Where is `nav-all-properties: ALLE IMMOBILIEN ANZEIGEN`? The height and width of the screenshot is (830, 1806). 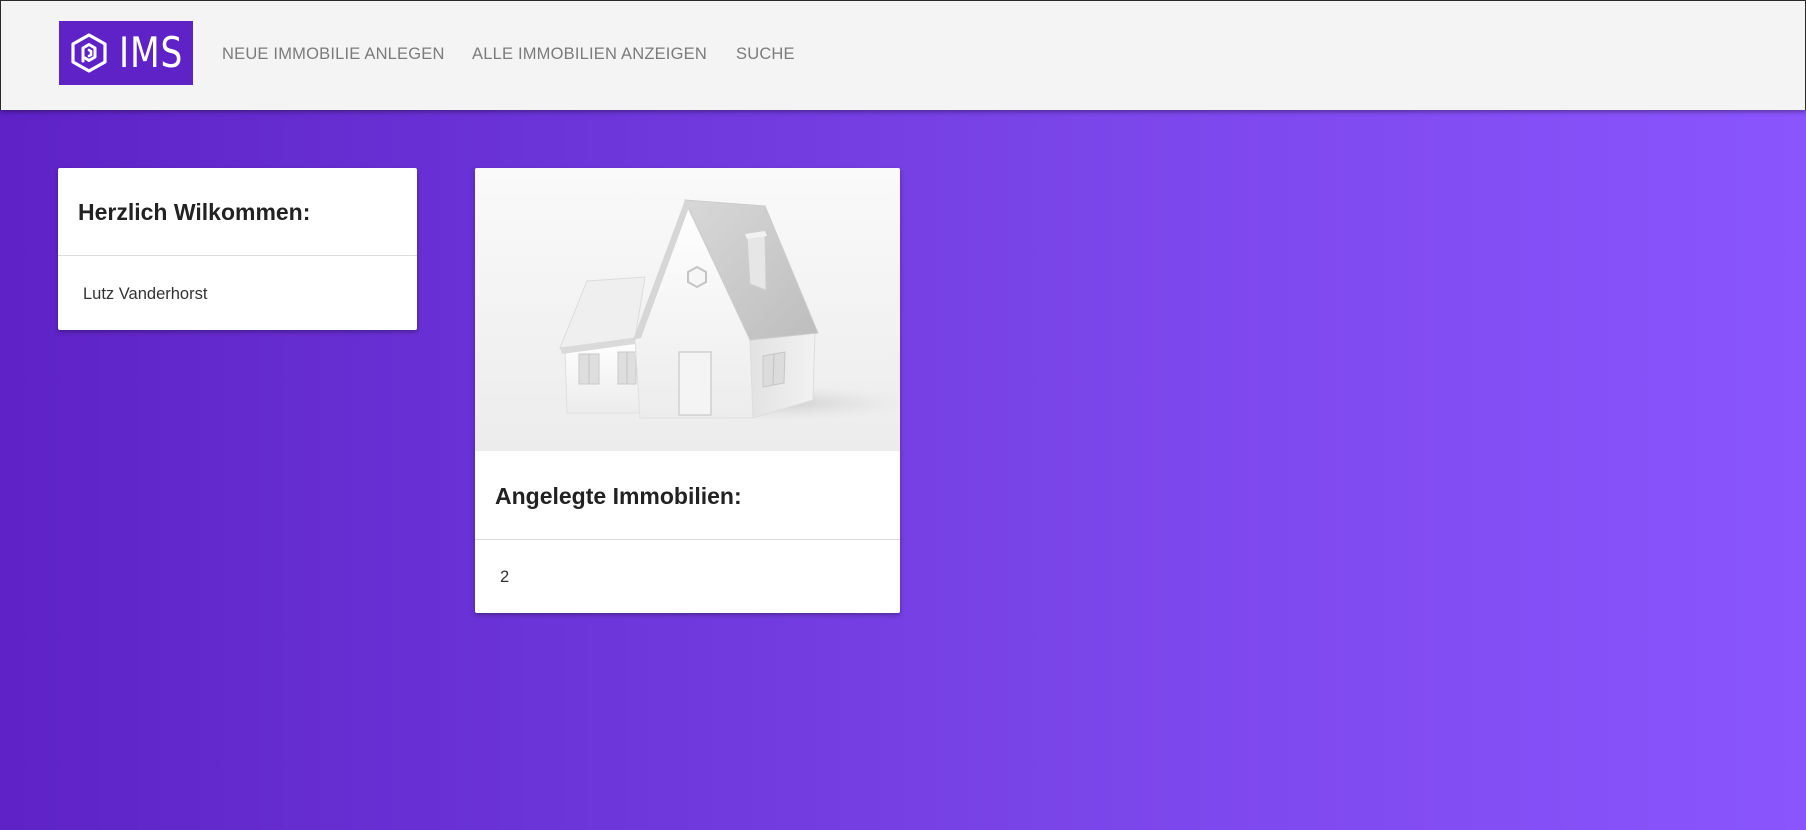
nav-all-properties: ALLE IMMOBILIEN ANZEIGEN is located at coordinates (589, 54).